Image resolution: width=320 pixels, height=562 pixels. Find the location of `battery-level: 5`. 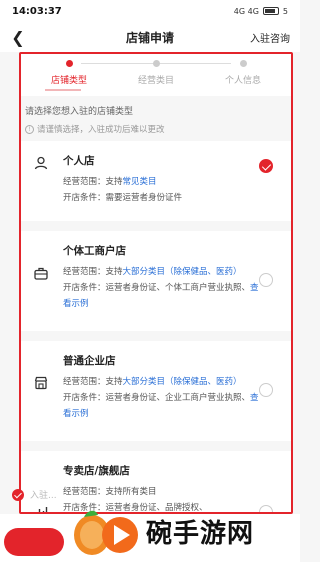

battery-level: 5 is located at coordinates (285, 11).